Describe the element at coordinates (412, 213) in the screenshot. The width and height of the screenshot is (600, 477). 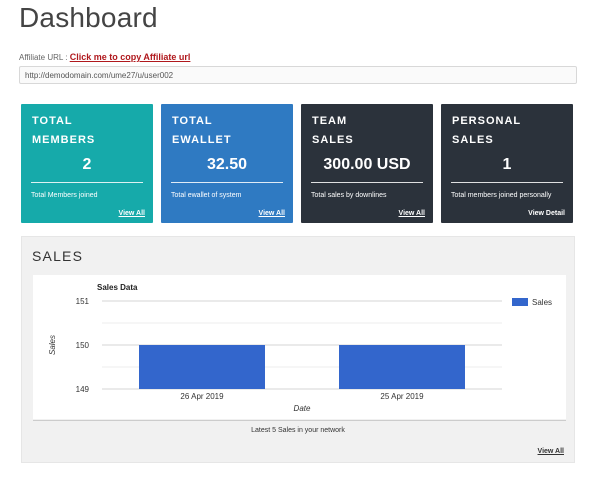
I see `team-sales-view-all-link: View All` at that location.